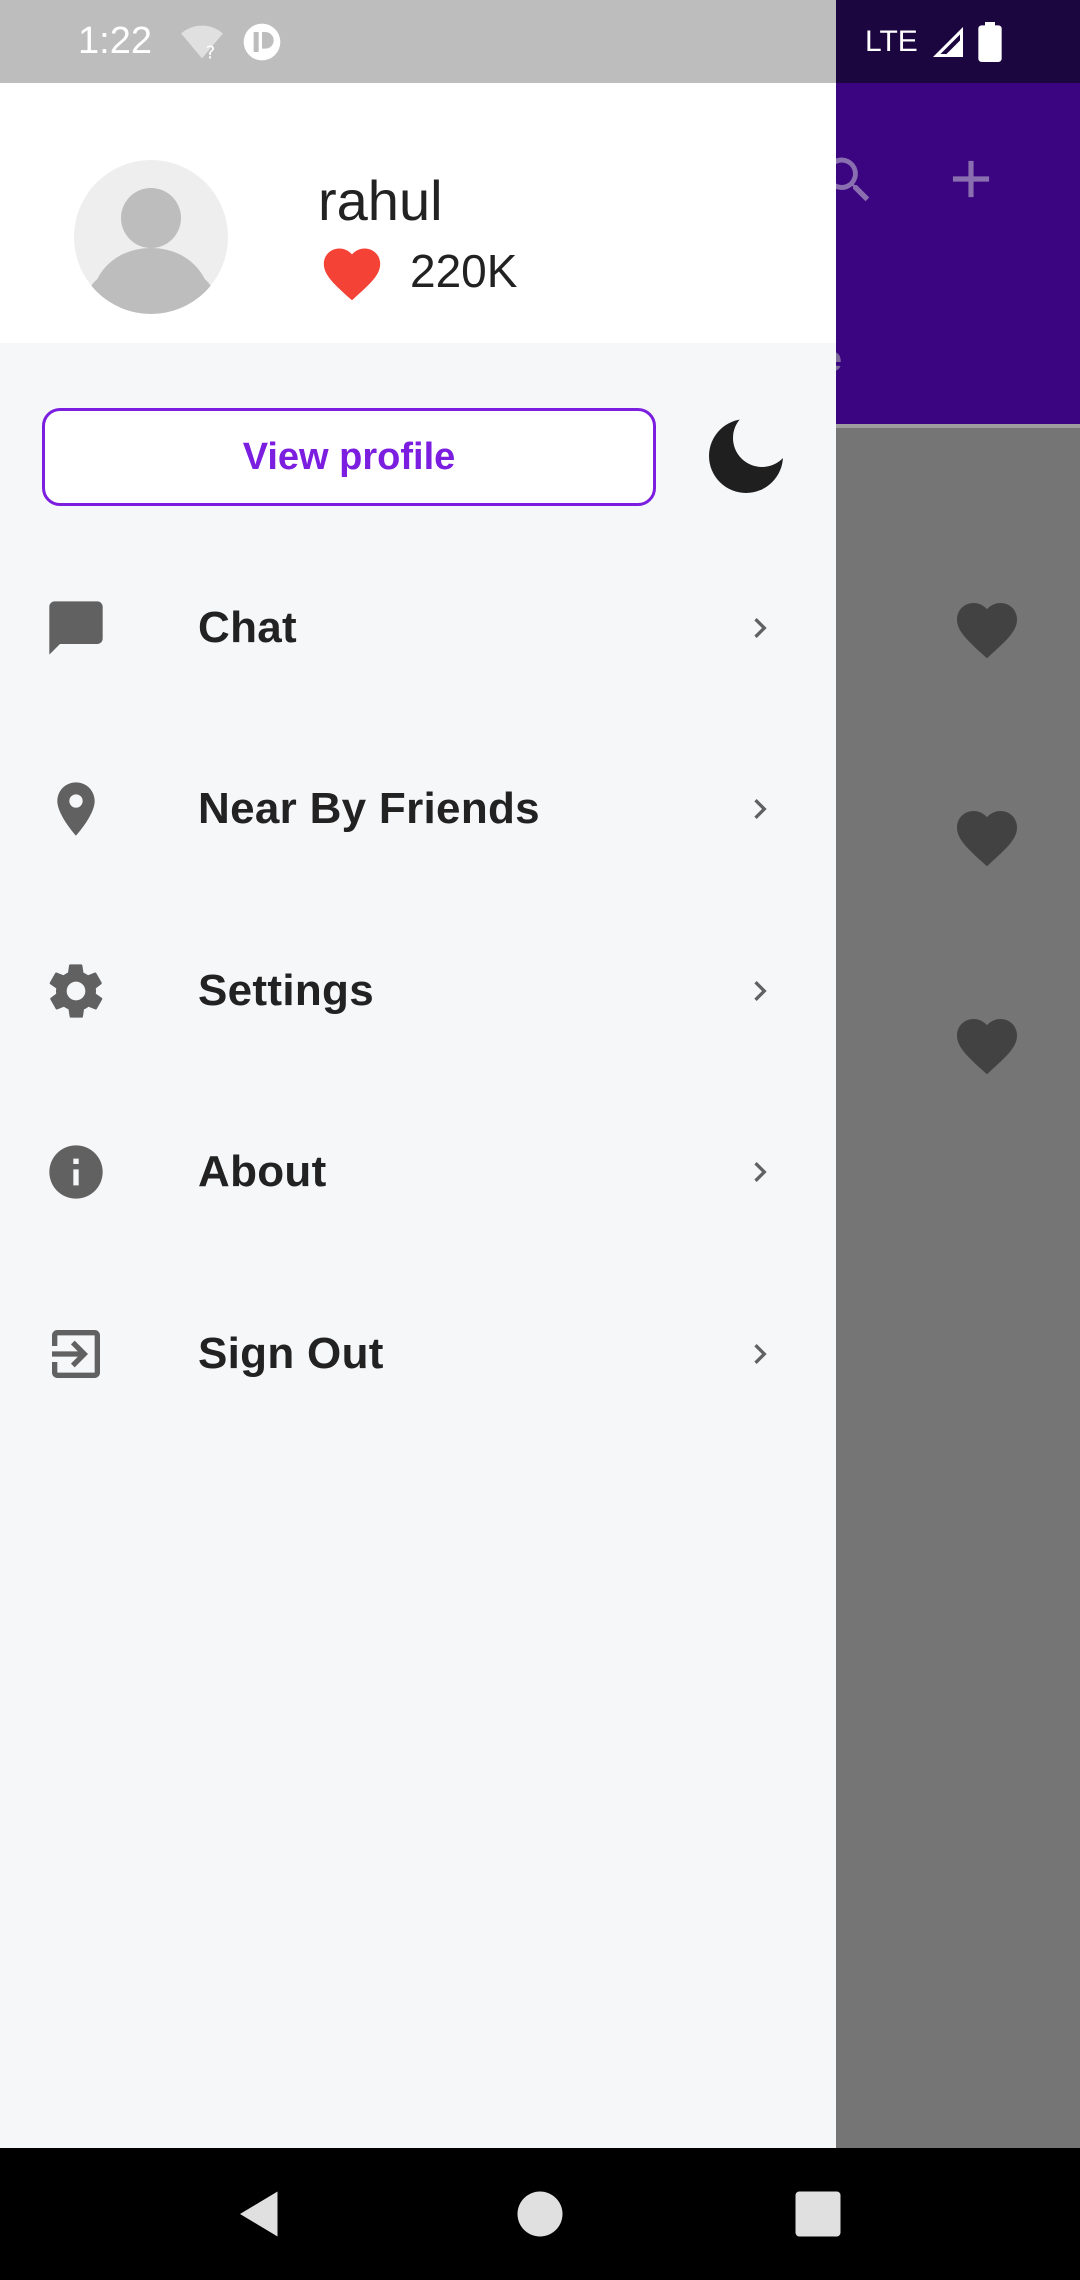 This screenshot has width=1080, height=2280. What do you see at coordinates (990, 41) in the screenshot?
I see `battery-icon` at bounding box center [990, 41].